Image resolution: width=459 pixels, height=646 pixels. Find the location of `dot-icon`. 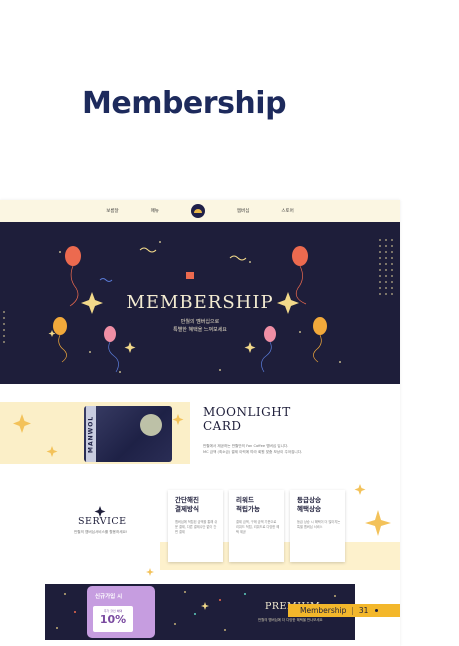

dot-icon is located at coordinates (377, 610).